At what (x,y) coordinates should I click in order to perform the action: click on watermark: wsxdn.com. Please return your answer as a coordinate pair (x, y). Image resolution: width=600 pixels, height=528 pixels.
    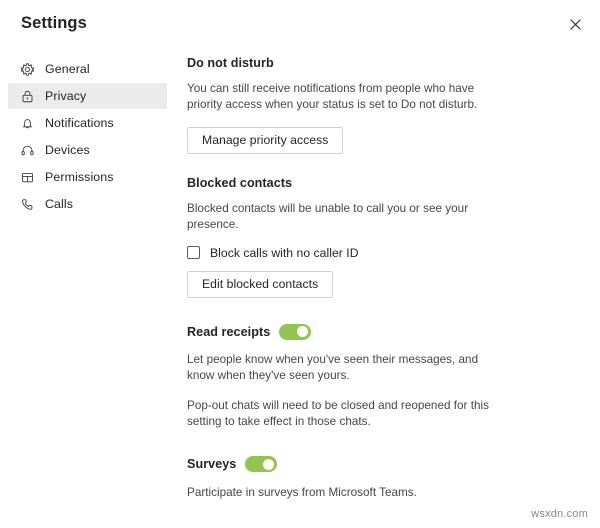
    Looking at the image, I should click on (559, 514).